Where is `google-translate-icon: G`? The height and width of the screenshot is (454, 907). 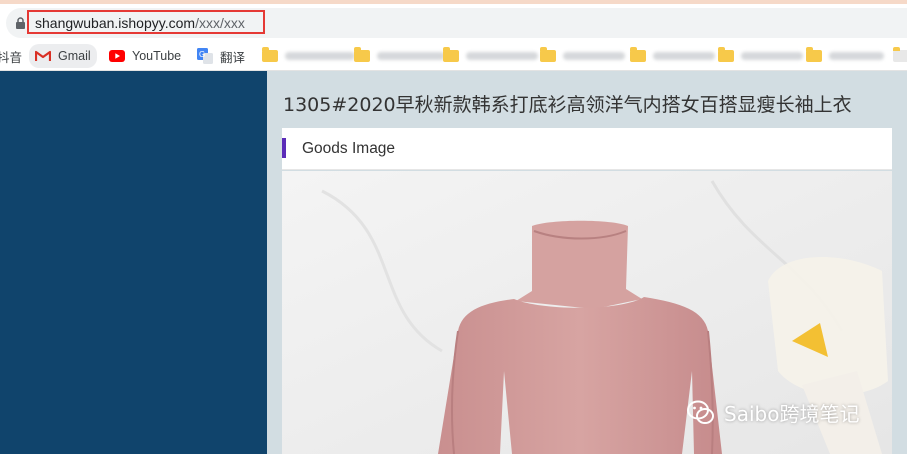
google-translate-icon: G is located at coordinates (205, 56).